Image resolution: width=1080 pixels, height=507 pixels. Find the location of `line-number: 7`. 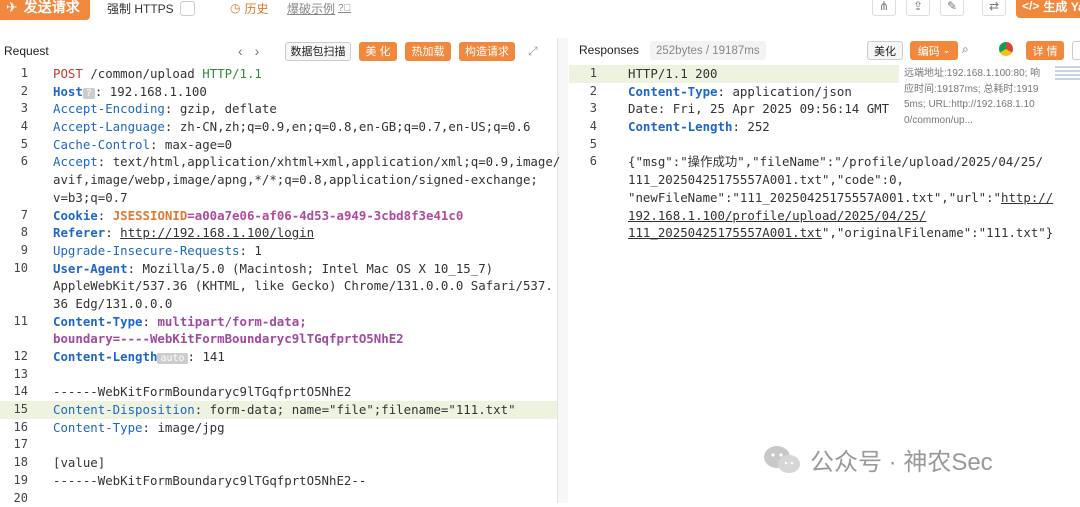

line-number: 7 is located at coordinates (14, 216).